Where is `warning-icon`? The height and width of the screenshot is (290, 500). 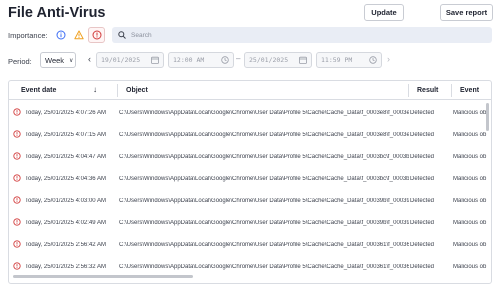
warning-icon is located at coordinates (78, 35).